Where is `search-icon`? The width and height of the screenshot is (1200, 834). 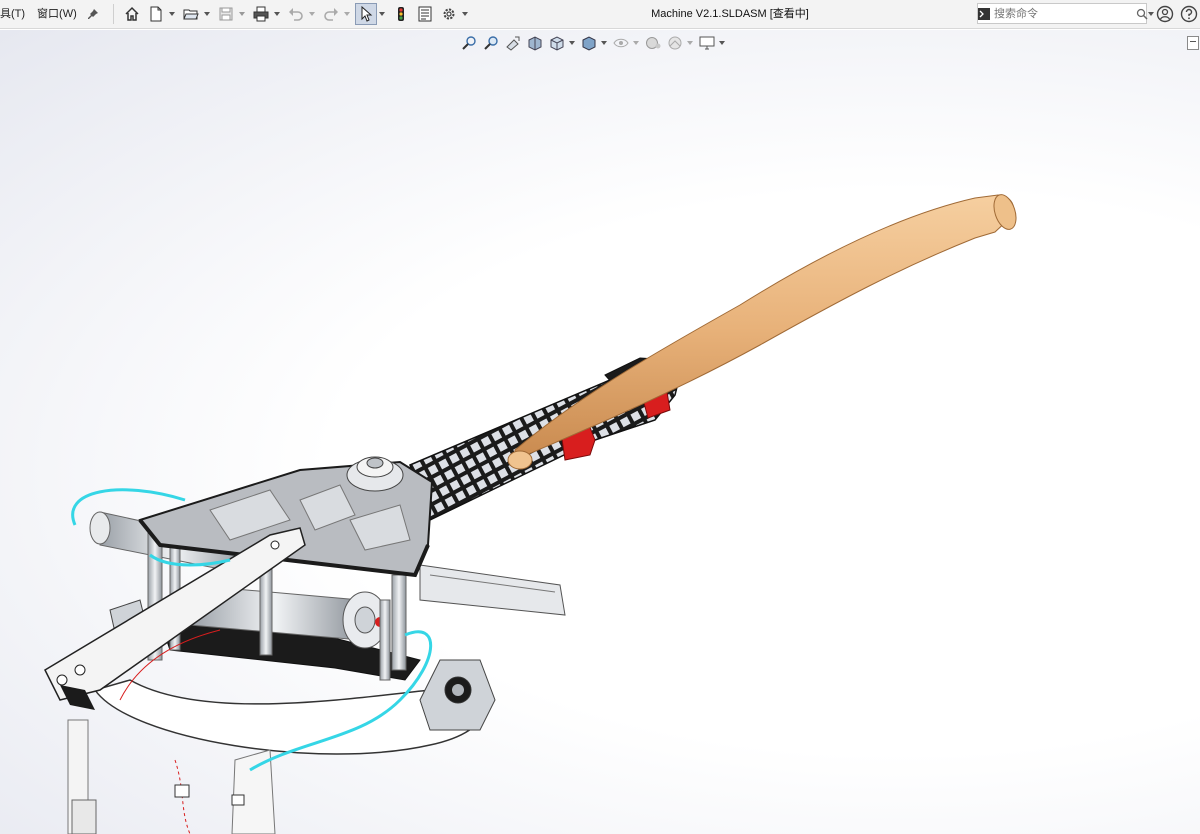
search-icon is located at coordinates (1142, 13).